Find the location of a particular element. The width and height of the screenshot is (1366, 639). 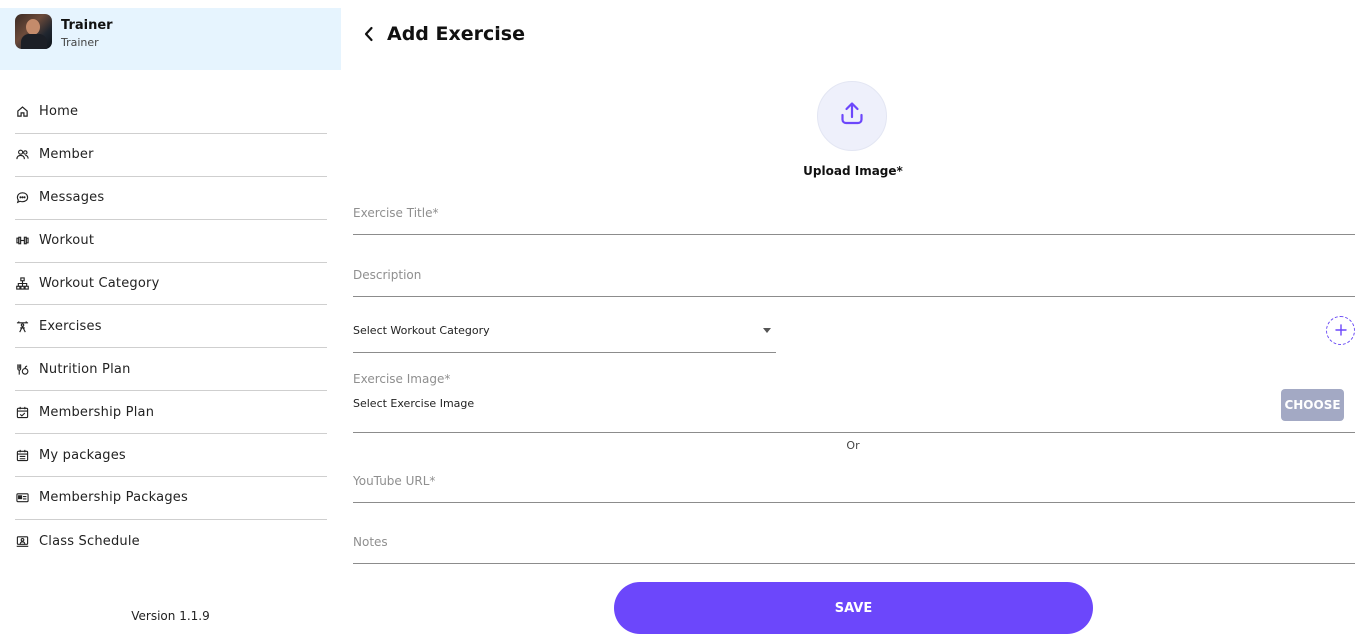

nutrition-icon is located at coordinates (22, 369).